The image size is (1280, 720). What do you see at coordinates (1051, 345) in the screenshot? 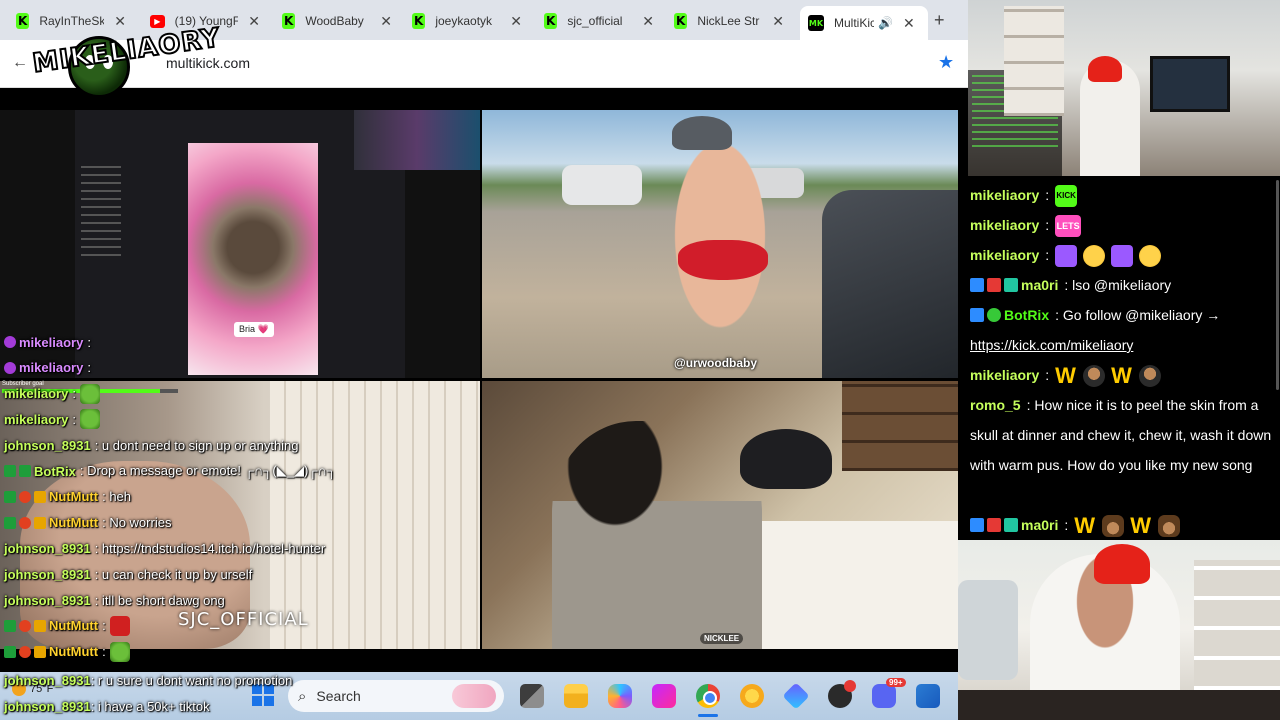
I see `chat-link: https://kick.com/mikeliaory` at bounding box center [1051, 345].